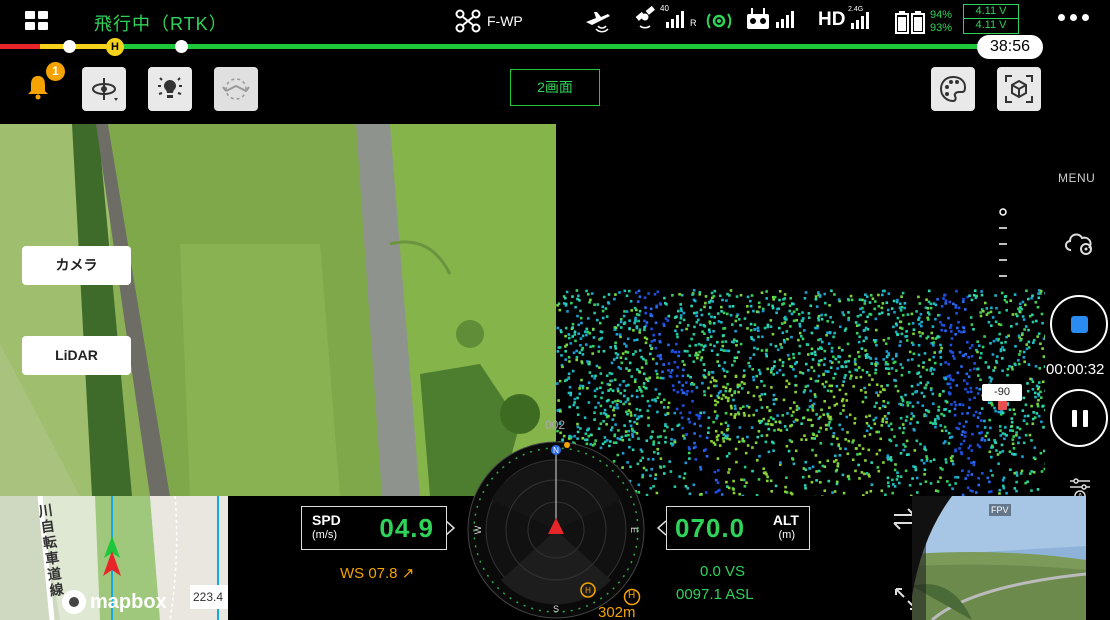 Image resolution: width=1110 pixels, height=620 pixels. I want to click on split-view-button: 2画面, so click(555, 87).